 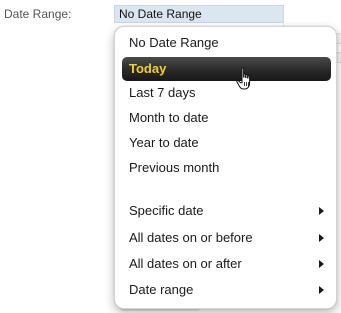 I want to click on menu-item-label: Today, so click(x=148, y=68).